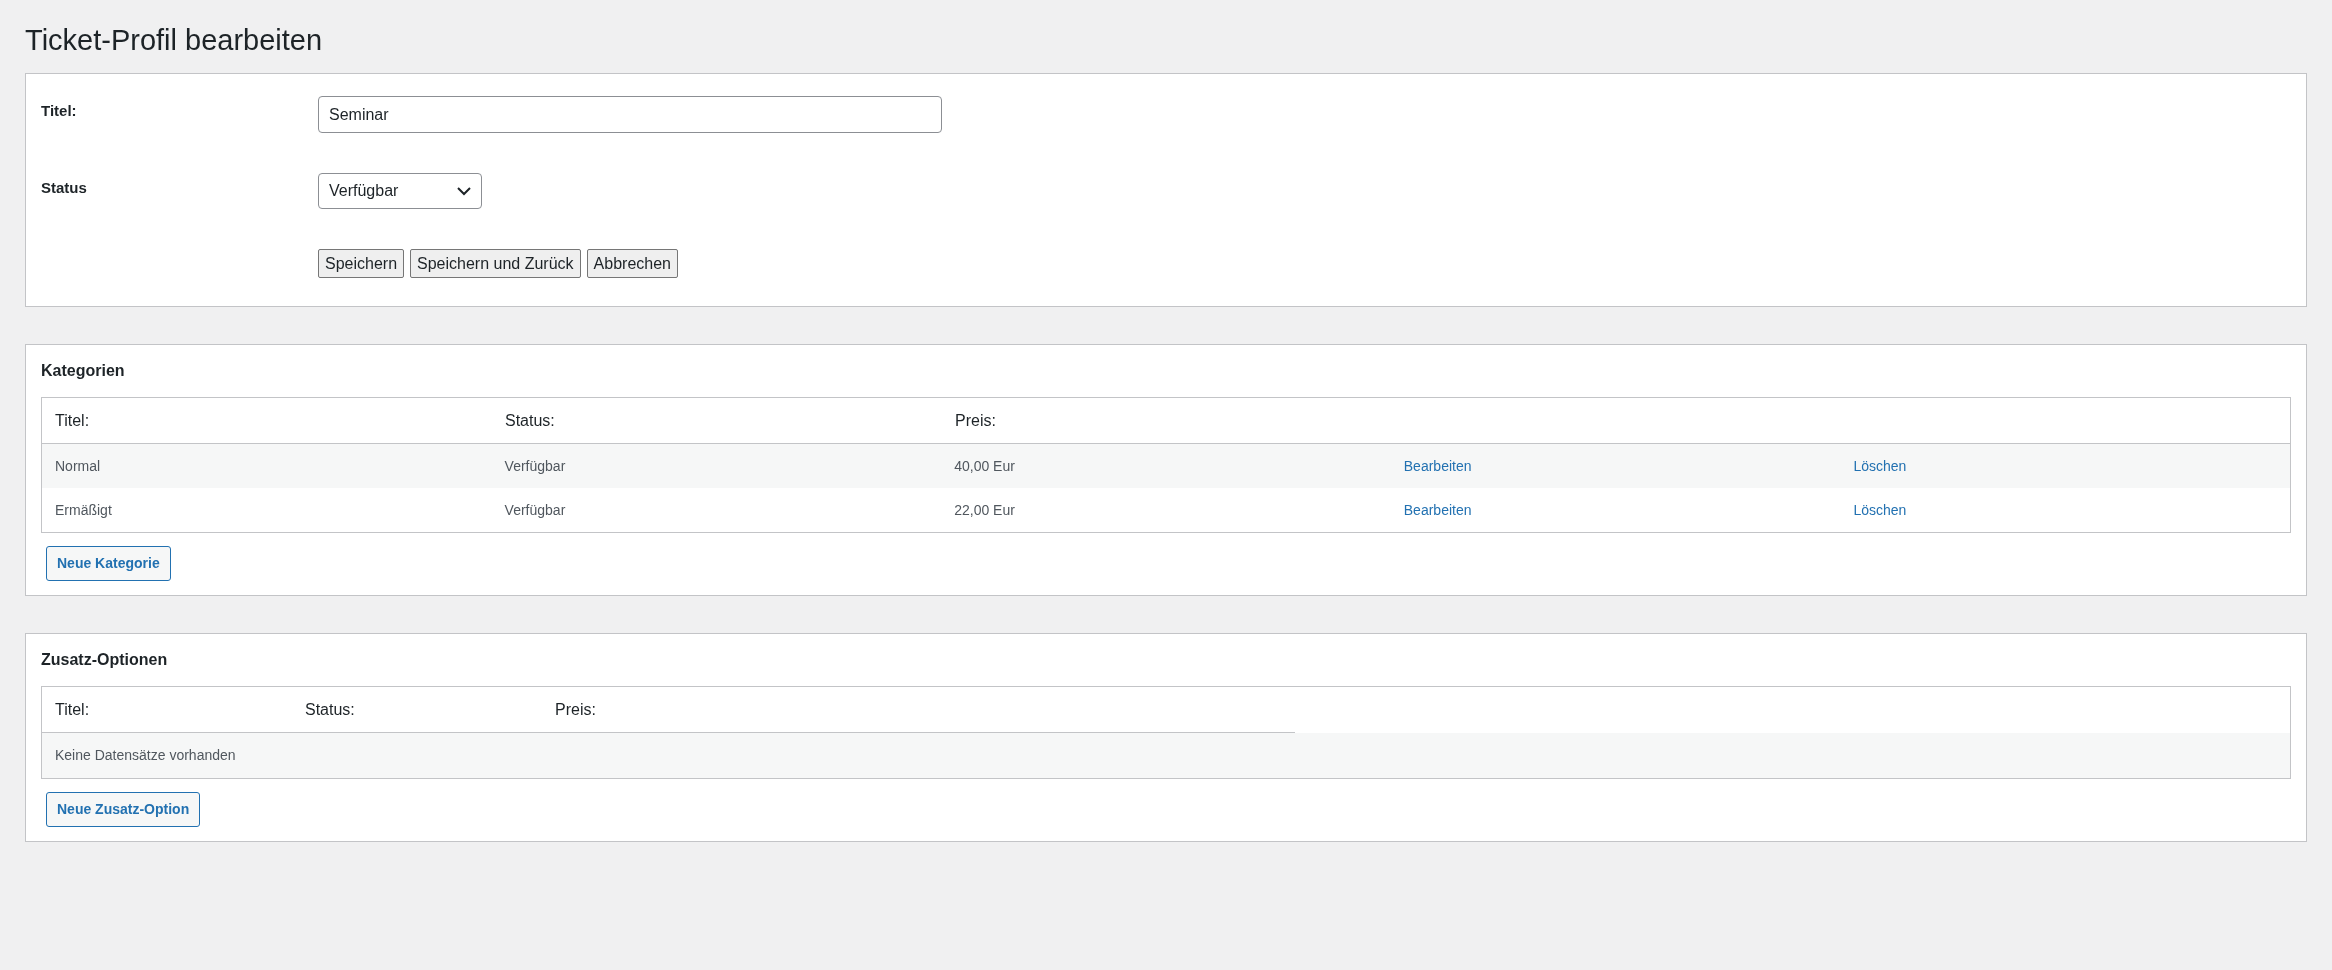 Image resolution: width=2332 pixels, height=970 pixels. Describe the element at coordinates (464, 191) in the screenshot. I see `chevron-down-icon` at that location.